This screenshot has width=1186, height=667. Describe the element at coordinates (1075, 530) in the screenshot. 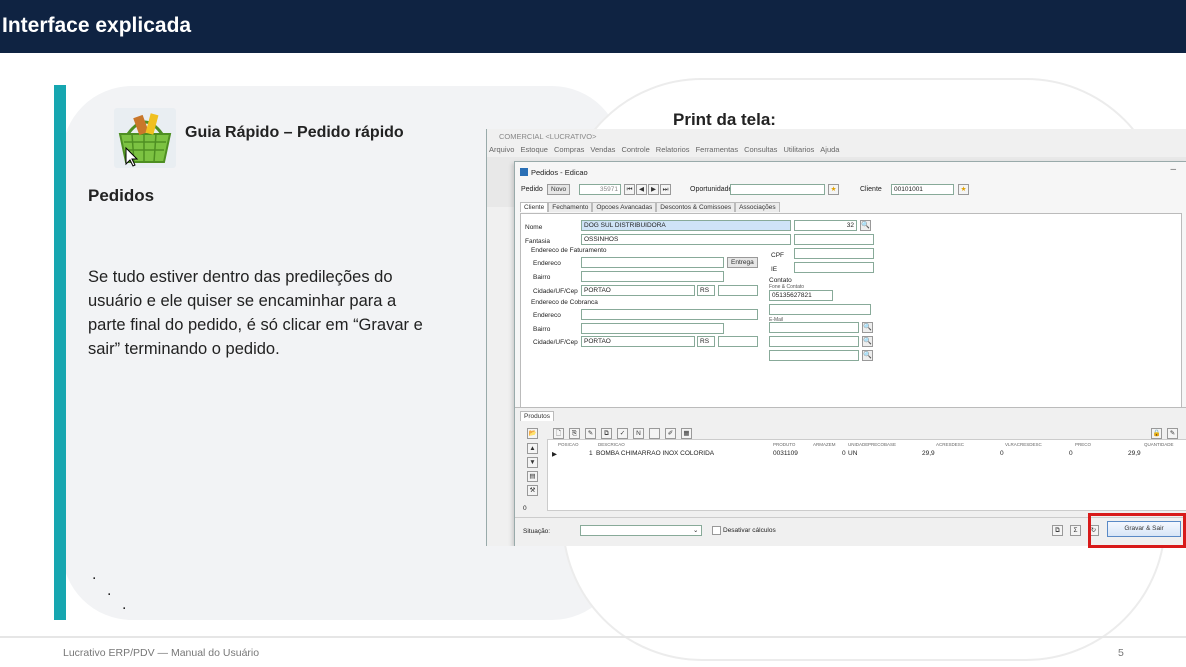

I see `sigma-icon: Σ` at that location.